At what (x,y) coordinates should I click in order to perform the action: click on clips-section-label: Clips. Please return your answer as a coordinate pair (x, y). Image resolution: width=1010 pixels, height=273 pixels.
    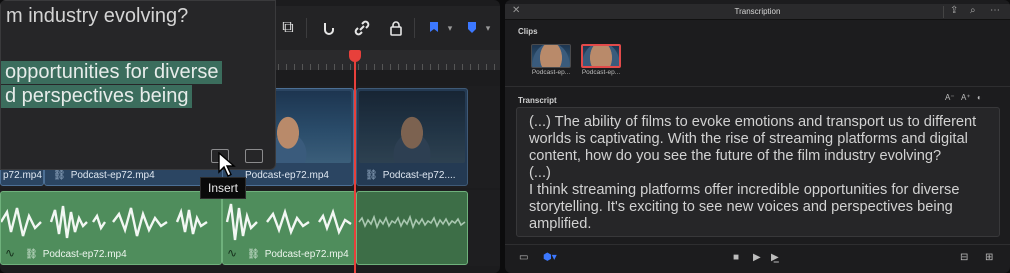
    Looking at the image, I should click on (528, 31).